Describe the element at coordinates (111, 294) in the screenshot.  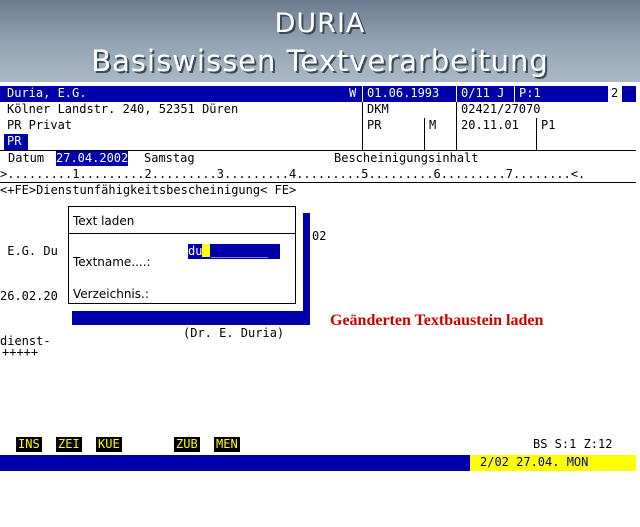
I see `folder-label: Verzeichnis.:` at that location.